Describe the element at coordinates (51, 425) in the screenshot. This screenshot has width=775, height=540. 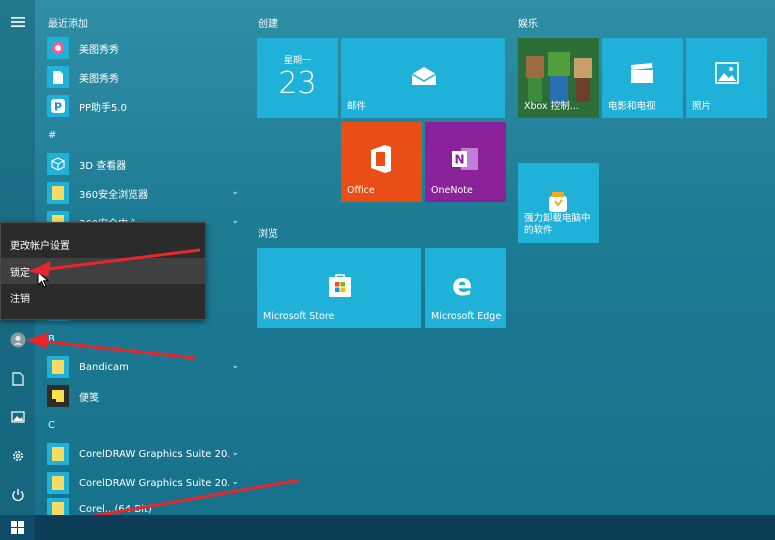
I see `section-header-c: C` at that location.